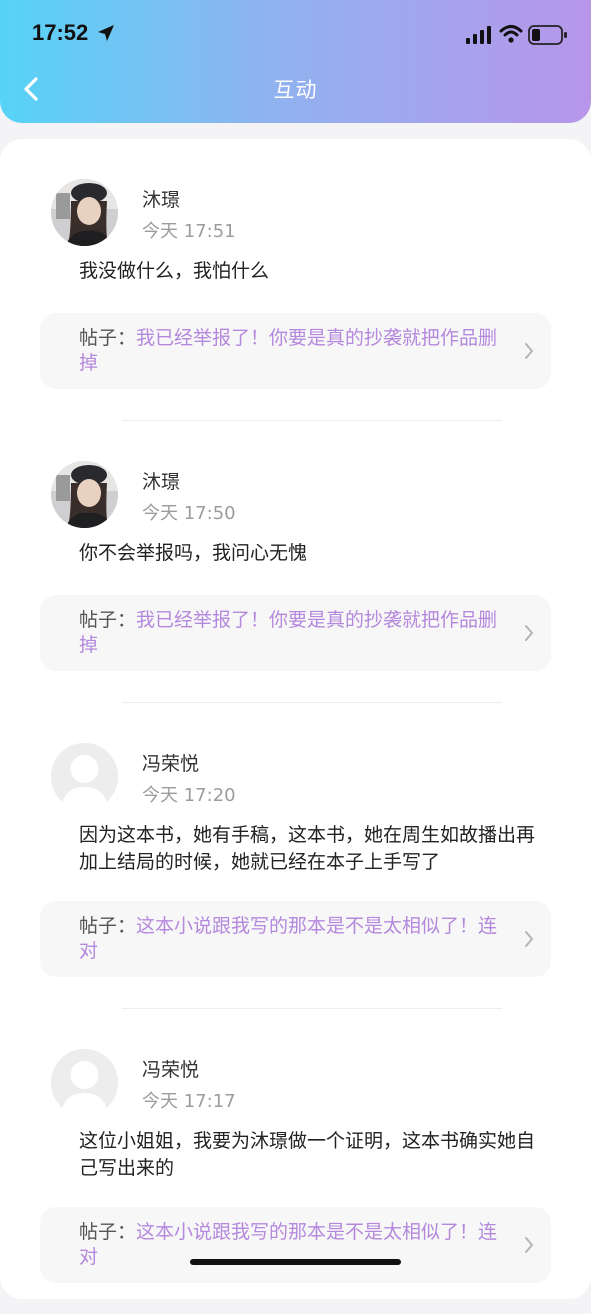 The width and height of the screenshot is (591, 1314). What do you see at coordinates (547, 35) in the screenshot?
I see `battery-icon` at bounding box center [547, 35].